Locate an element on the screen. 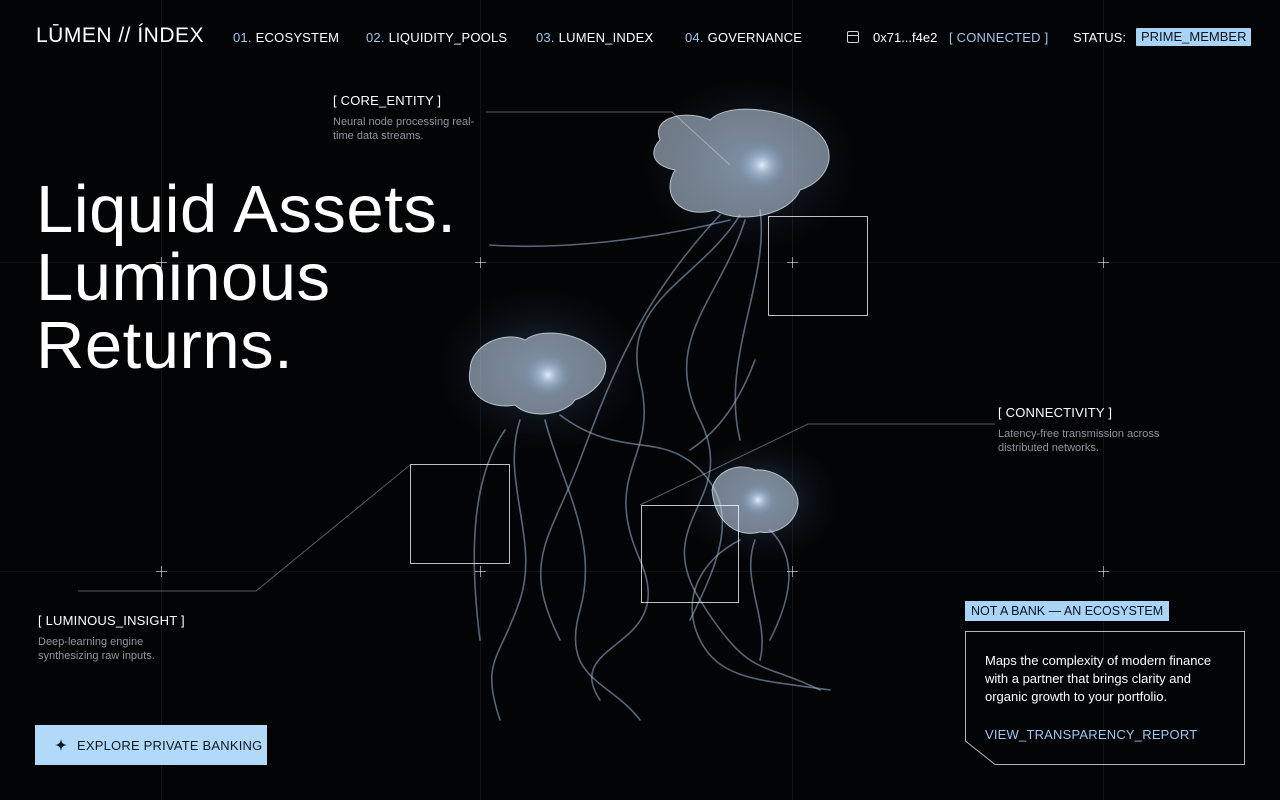  connection-status: [ CONNECTED ] is located at coordinates (999, 37).